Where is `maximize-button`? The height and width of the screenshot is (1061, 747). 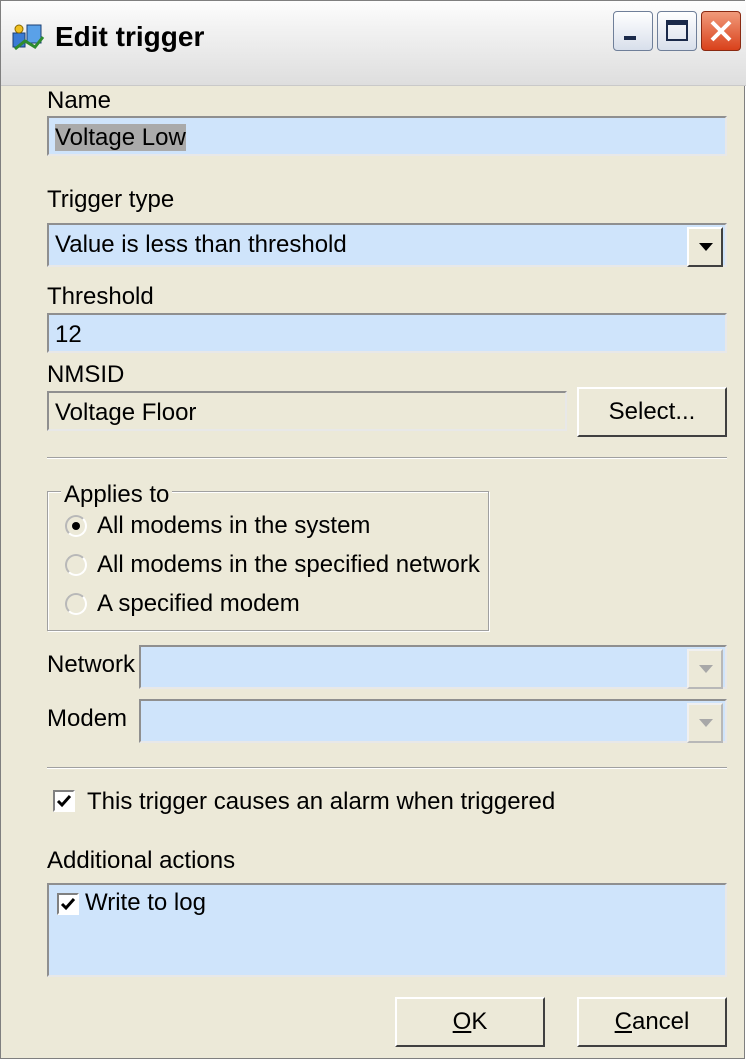 maximize-button is located at coordinates (677, 31).